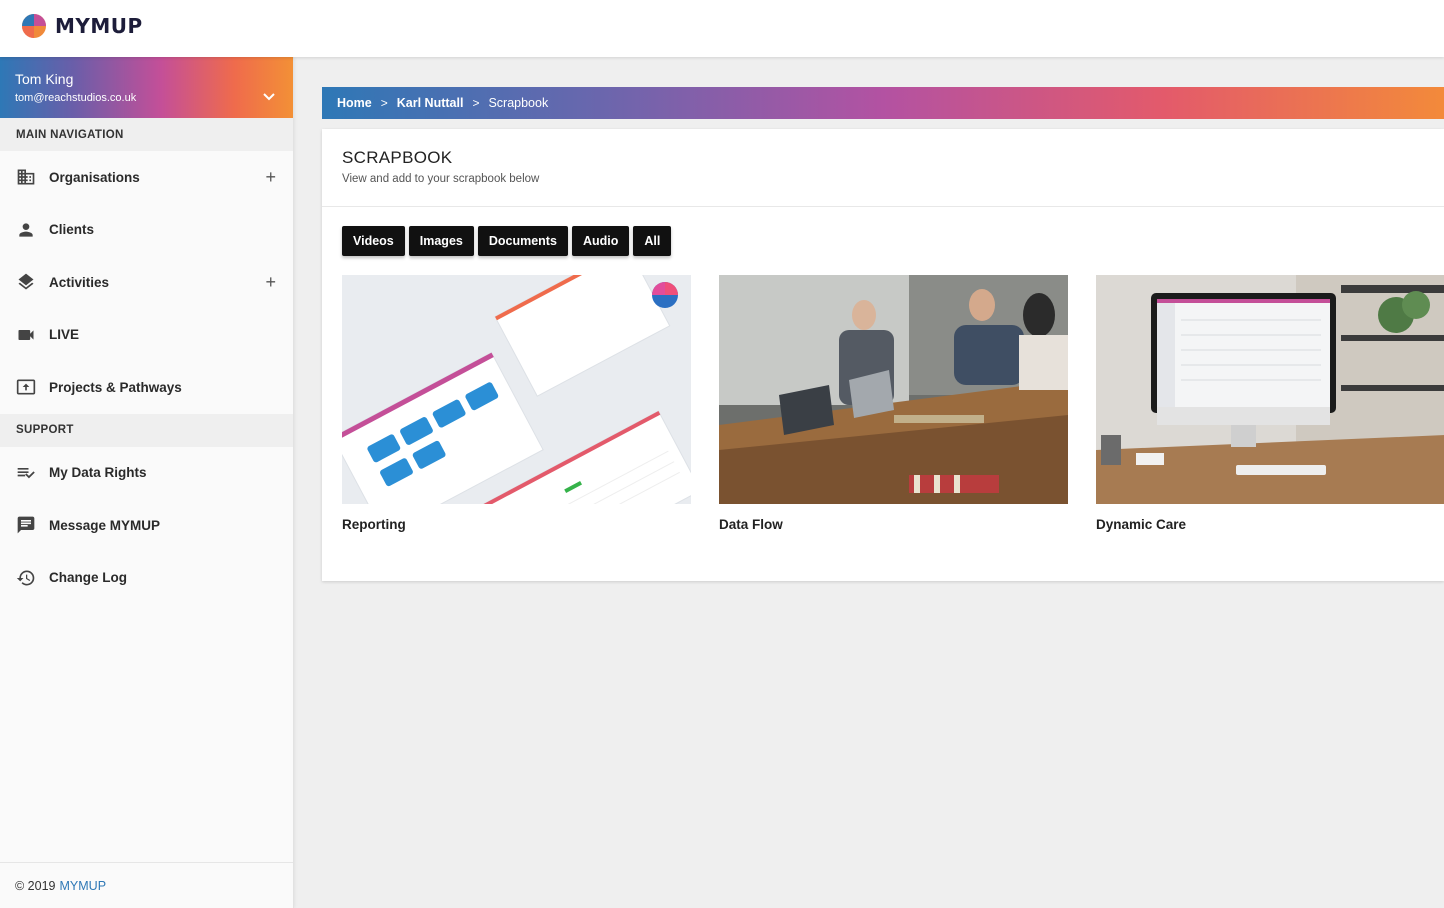  I want to click on sidebar-item-label: Change Log, so click(88, 578).